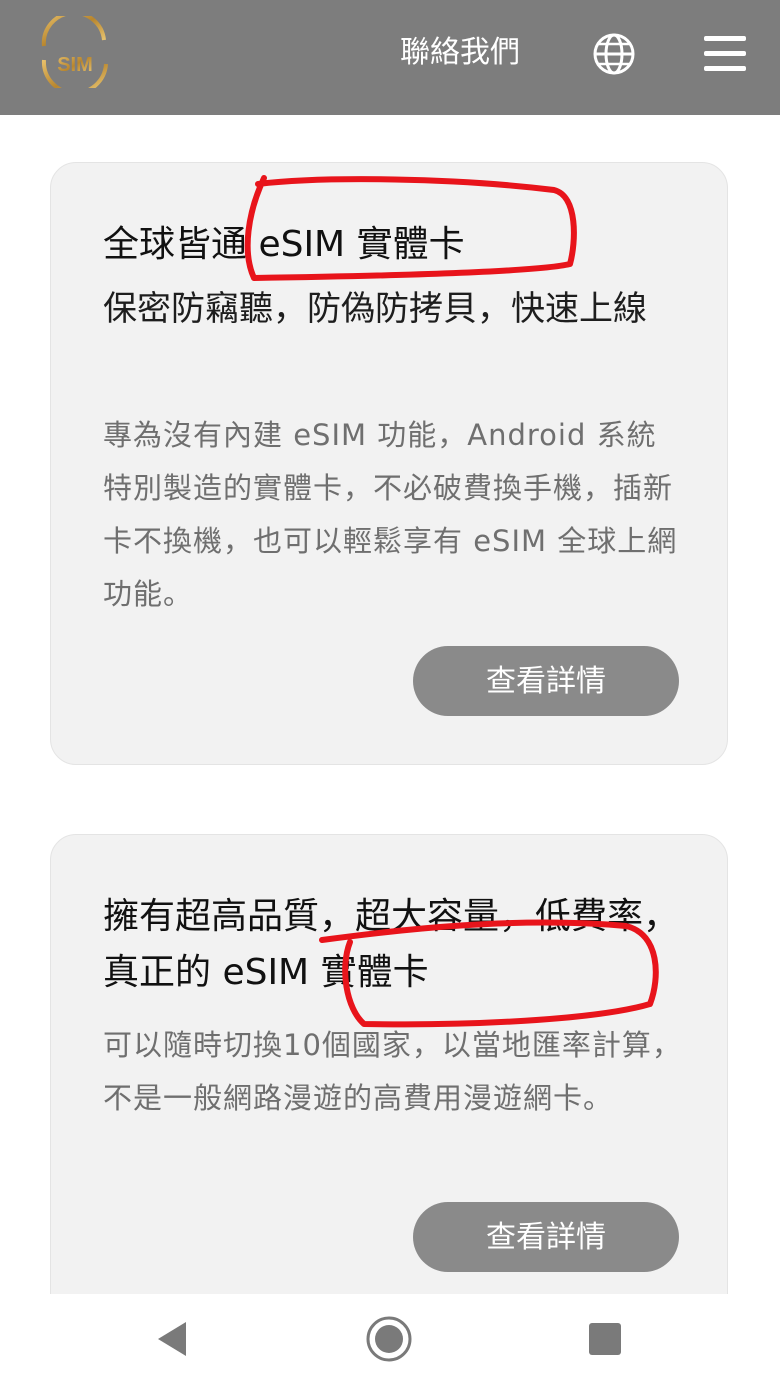  Describe the element at coordinates (472, 53) in the screenshot. I see `contact-us-link: 聯絡我們` at that location.